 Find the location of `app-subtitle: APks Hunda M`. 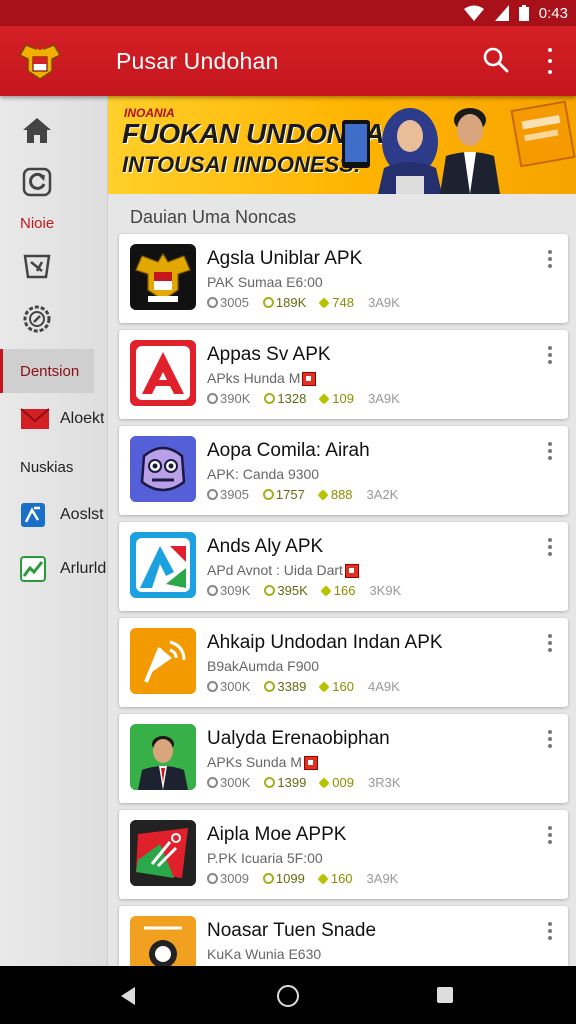

app-subtitle: APks Hunda M is located at coordinates (262, 378).